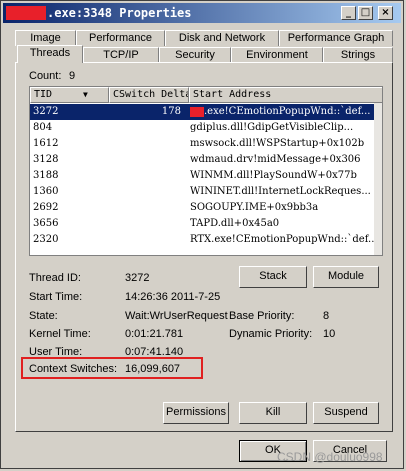 This screenshot has width=406, height=471. I want to click on cell-tid: 3128, so click(46, 159).